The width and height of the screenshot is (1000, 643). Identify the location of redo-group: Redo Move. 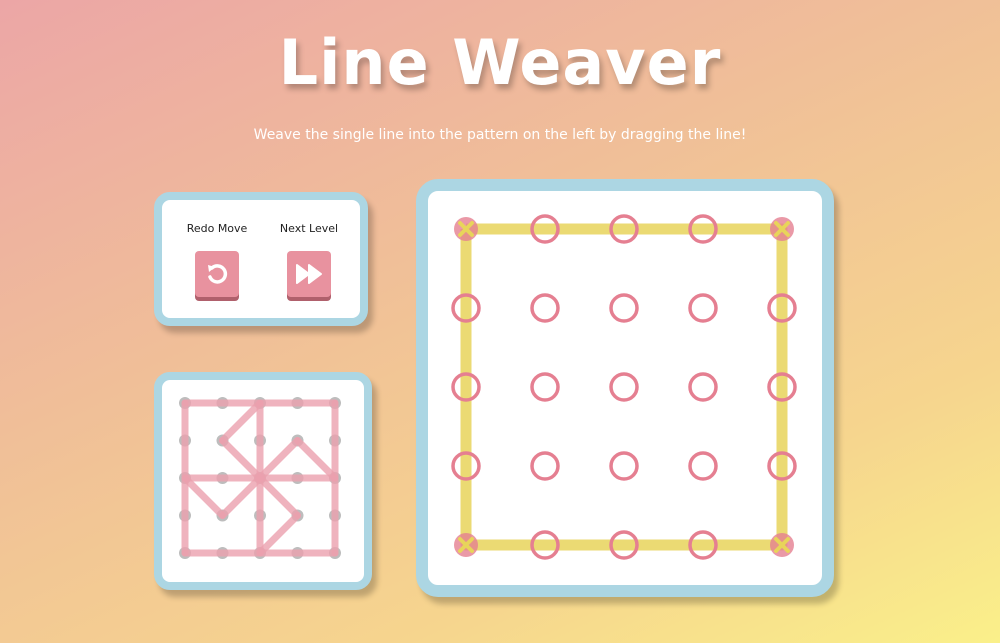
(217, 259).